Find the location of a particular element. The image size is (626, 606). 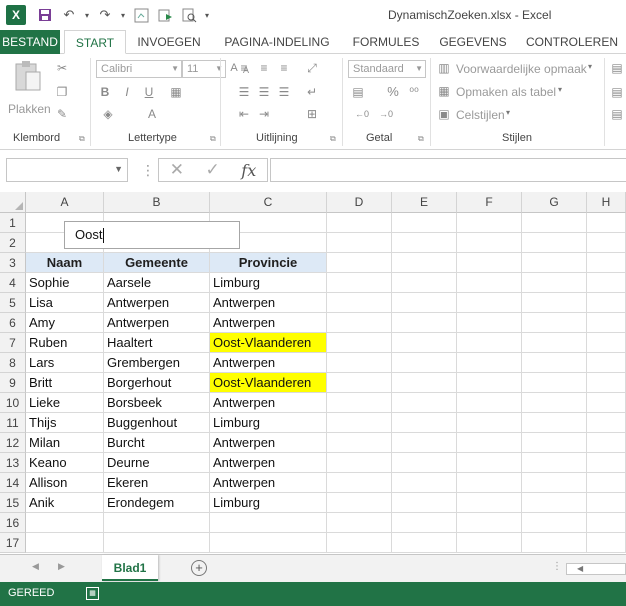

tab-formules: FORMULES is located at coordinates (386, 42).